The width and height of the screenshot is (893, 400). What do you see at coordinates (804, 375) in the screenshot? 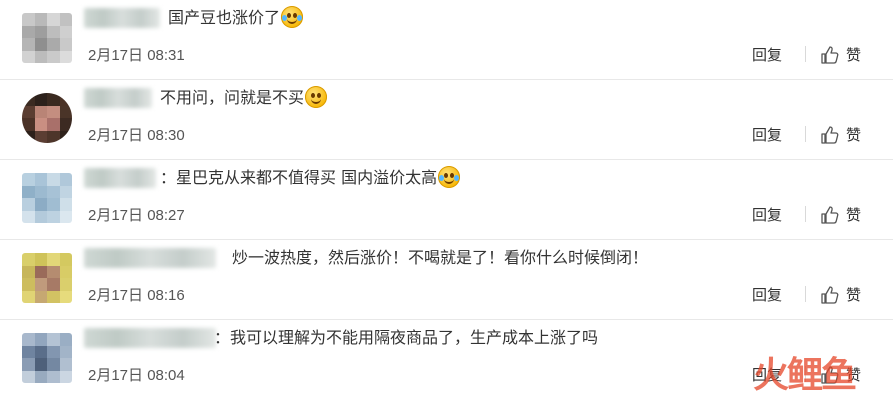
I see `watermark-logo: 火鲤鱼` at bounding box center [804, 375].